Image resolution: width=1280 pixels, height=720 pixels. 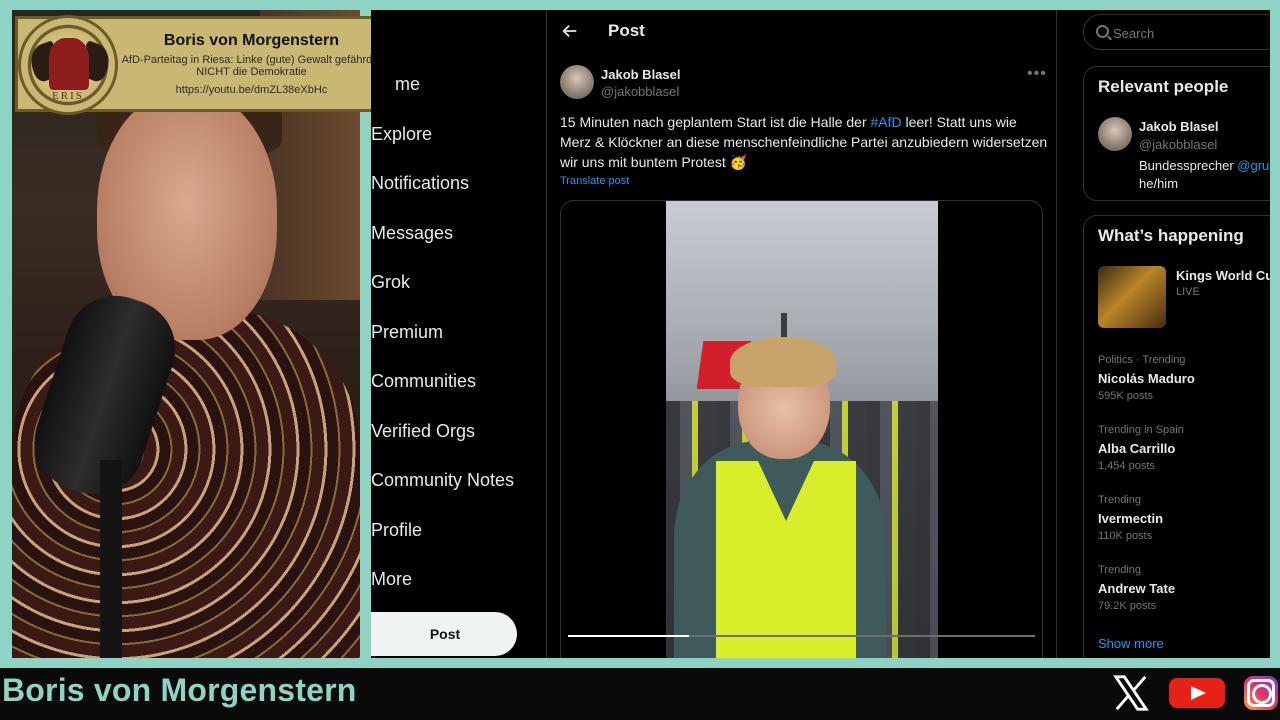 What do you see at coordinates (1142, 360) in the screenshot?
I see `trend-category: Politics · Trending` at bounding box center [1142, 360].